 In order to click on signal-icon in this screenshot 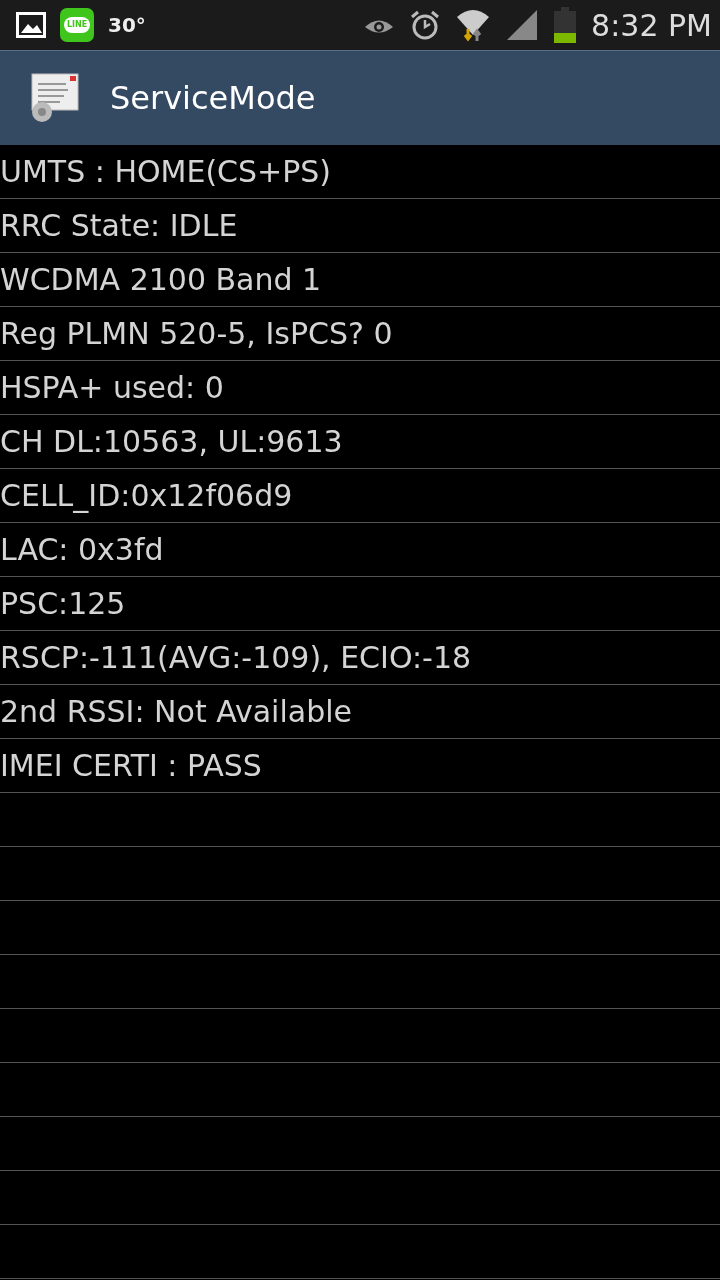, I will do `click(522, 25)`.